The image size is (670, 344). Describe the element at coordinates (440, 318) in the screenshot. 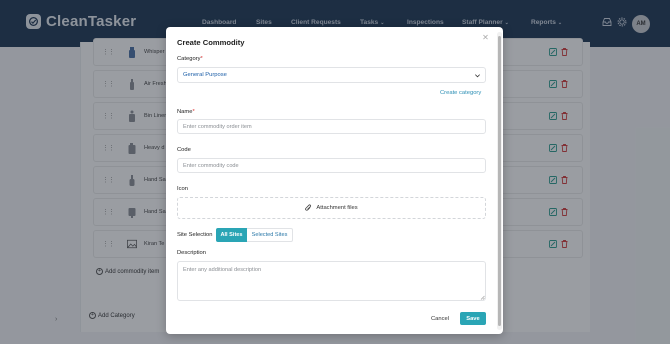

I see `cancel-button: Cancel` at that location.